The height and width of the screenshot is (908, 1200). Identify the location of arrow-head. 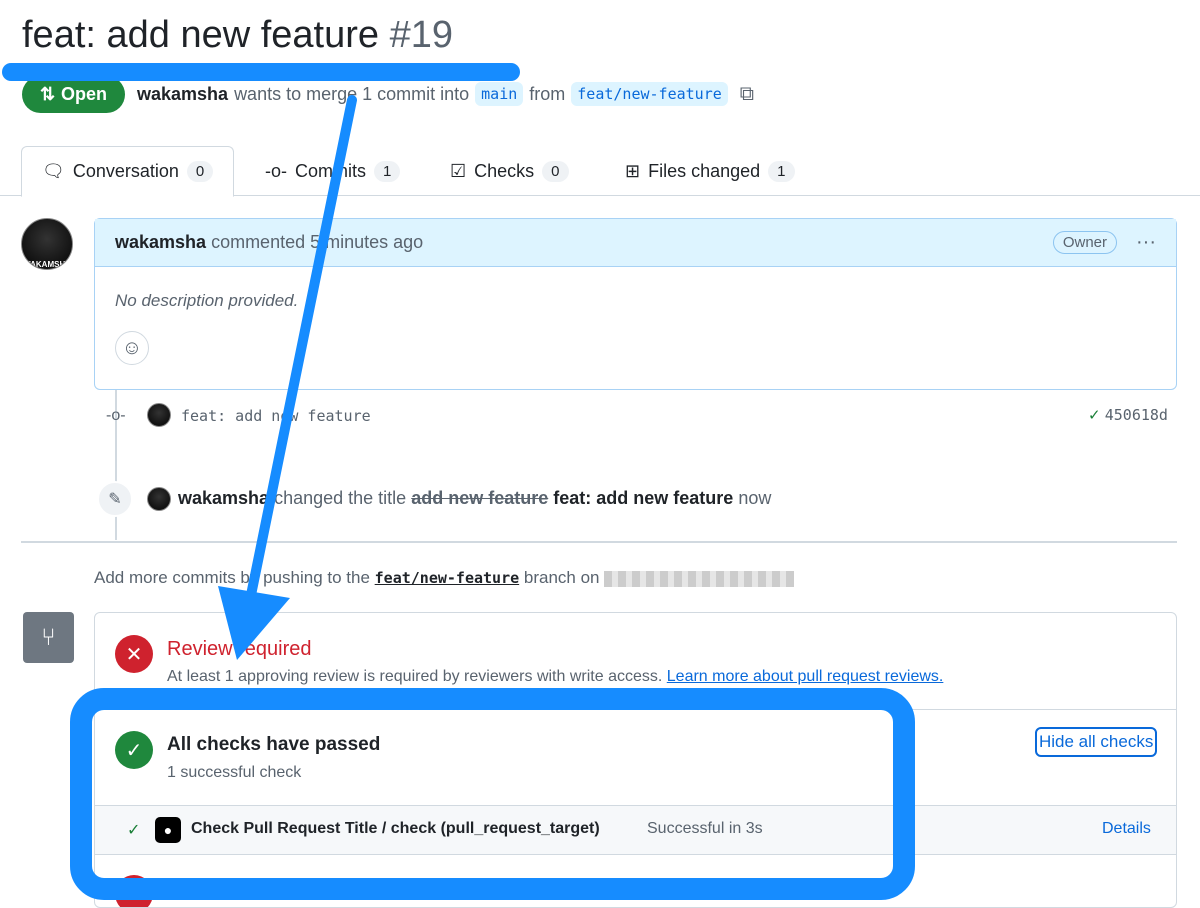
(254, 623).